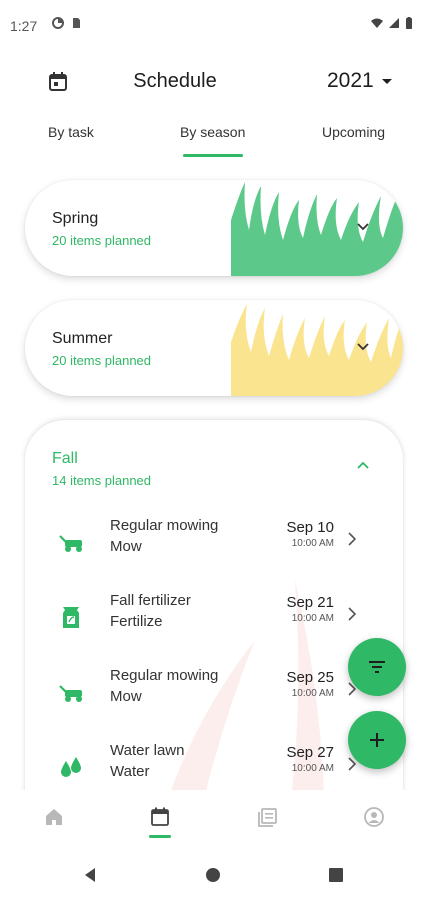 The width and height of the screenshot is (427, 900). Describe the element at coordinates (150, 600) in the screenshot. I see `task-title: Fall fertilizer` at that location.